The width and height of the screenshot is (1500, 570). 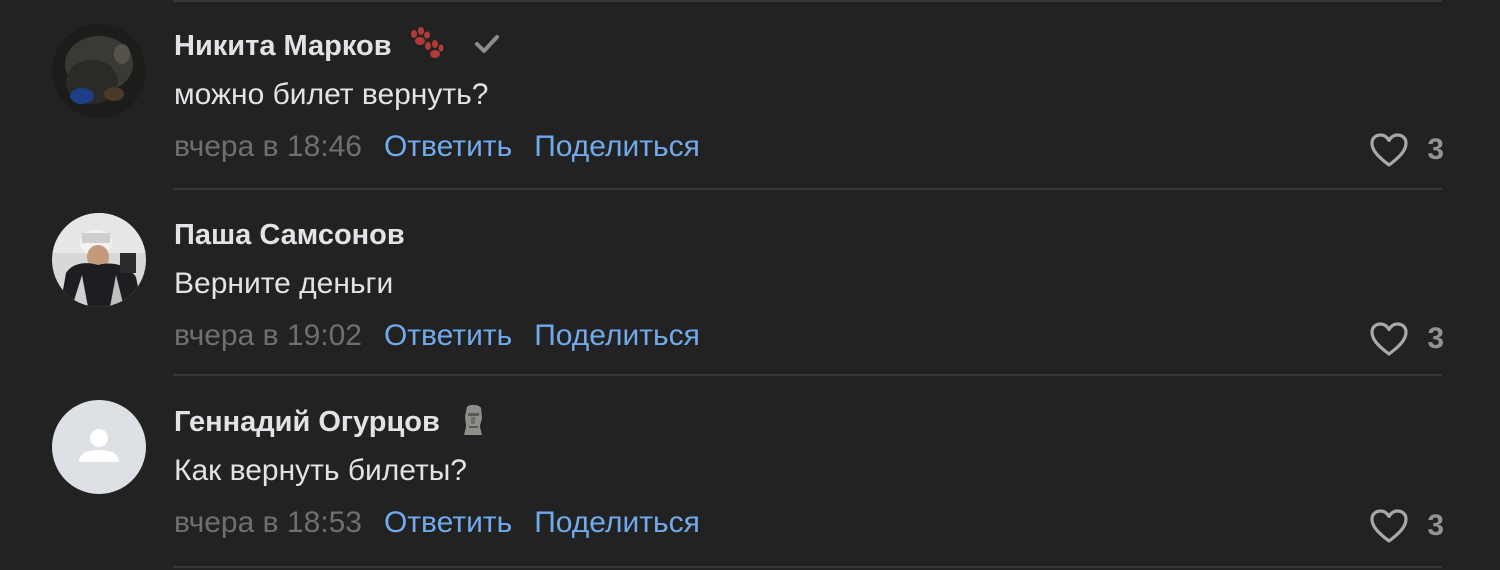 I want to click on comment-meta: вчера в 18:46 Ответить Поделиться, so click(x=437, y=147).